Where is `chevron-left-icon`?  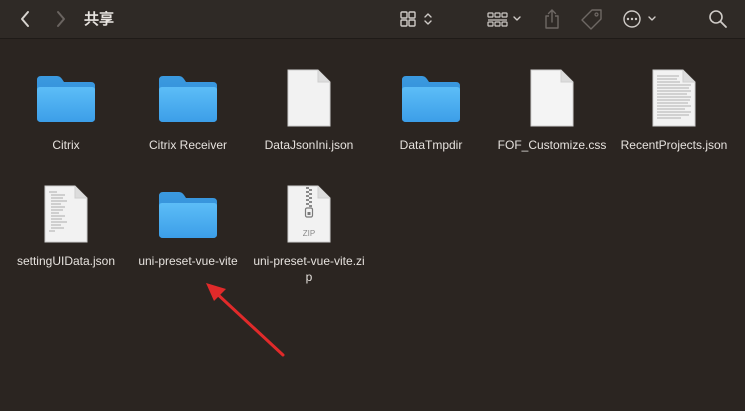 chevron-left-icon is located at coordinates (25, 19).